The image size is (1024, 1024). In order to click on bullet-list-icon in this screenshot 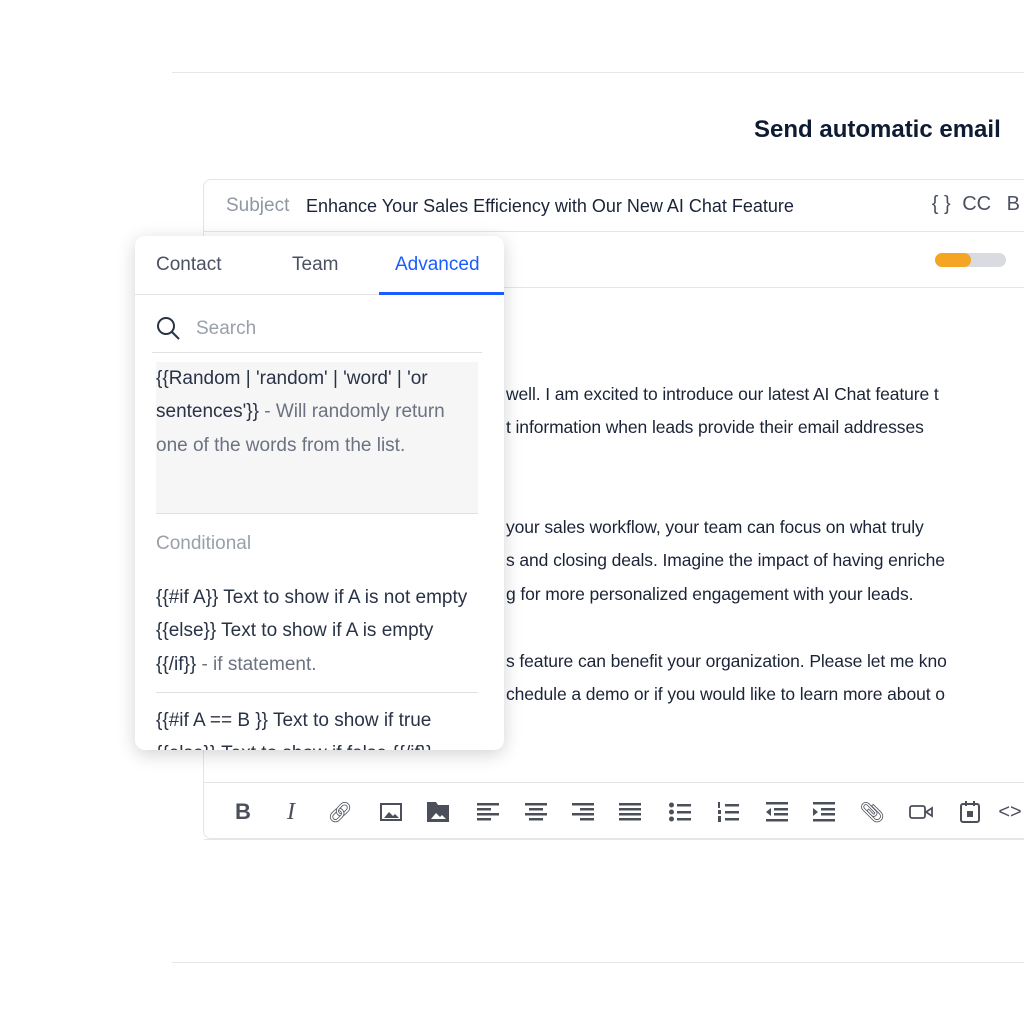, I will do `click(680, 812)`.